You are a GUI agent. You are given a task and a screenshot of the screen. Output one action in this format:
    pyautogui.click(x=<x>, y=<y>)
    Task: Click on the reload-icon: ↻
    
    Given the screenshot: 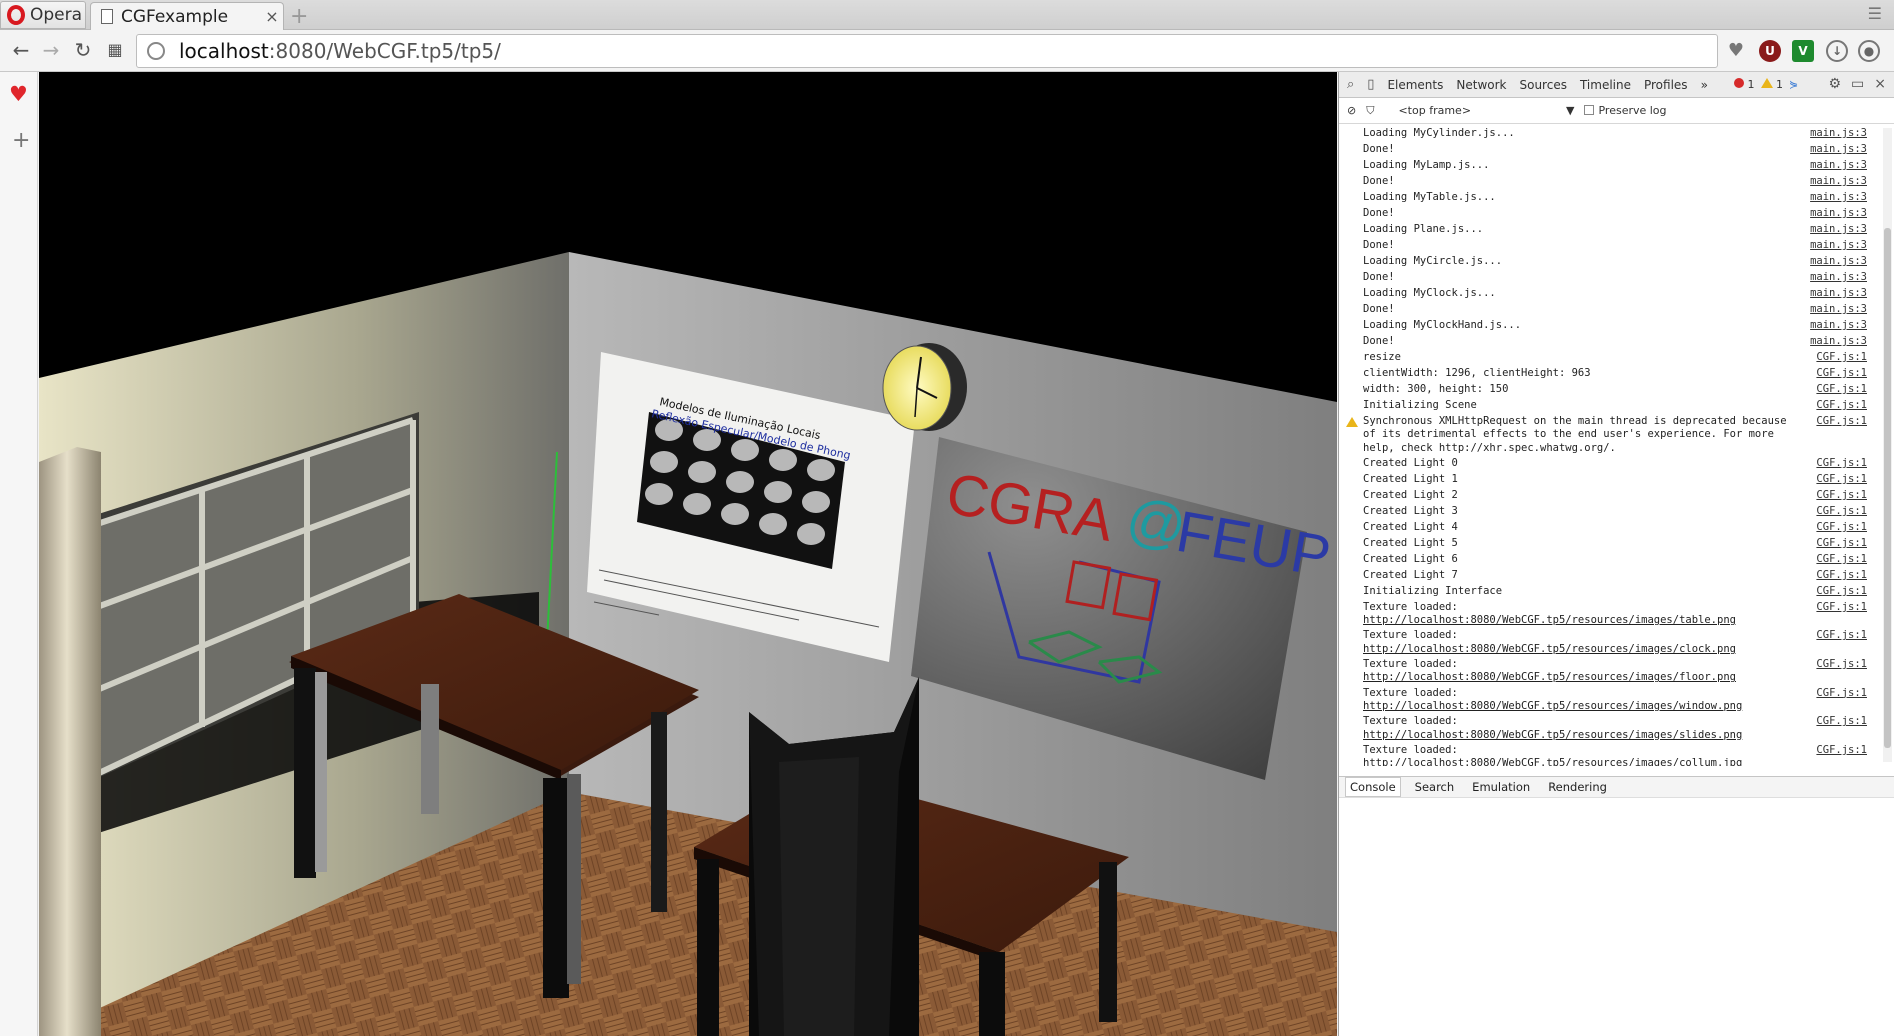 What is the action you would take?
    pyautogui.click(x=83, y=50)
    